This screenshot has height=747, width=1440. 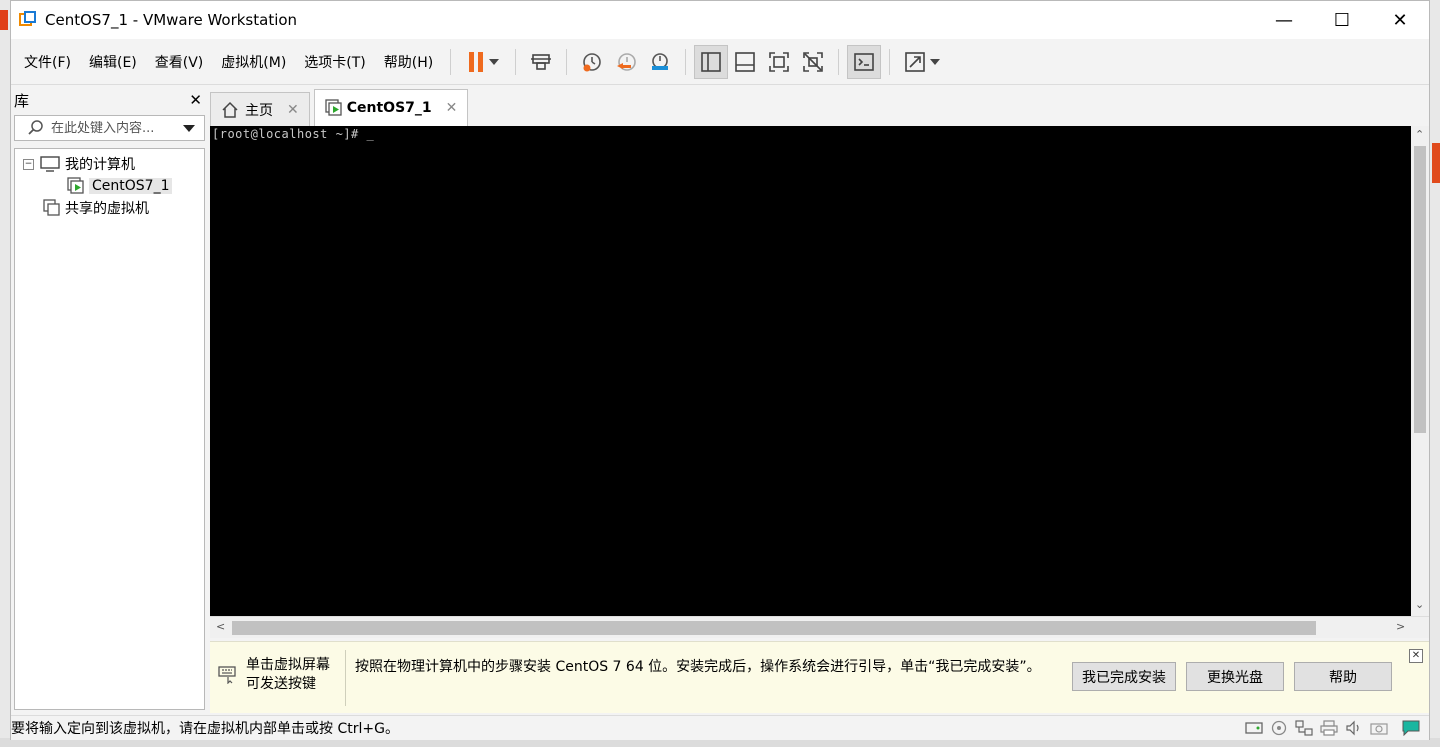 What do you see at coordinates (5, 373) in the screenshot?
I see `background-app-edge-left` at bounding box center [5, 373].